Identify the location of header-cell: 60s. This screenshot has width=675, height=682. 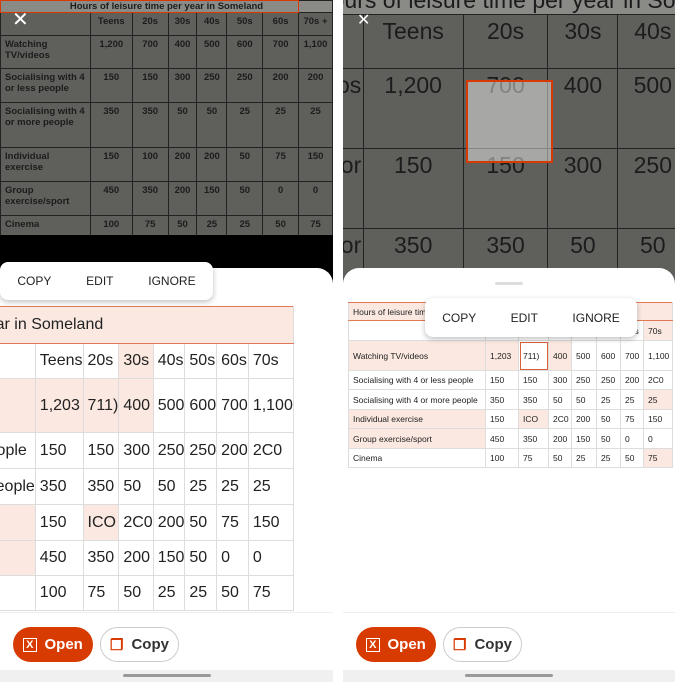
(232, 361).